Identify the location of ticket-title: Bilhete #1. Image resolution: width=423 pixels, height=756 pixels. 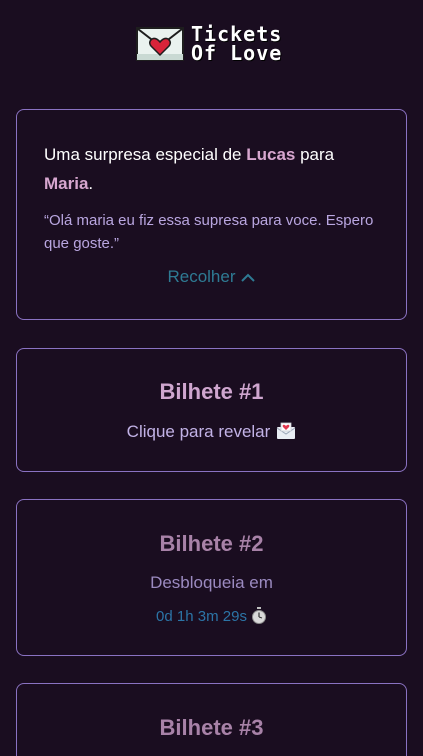
(211, 391).